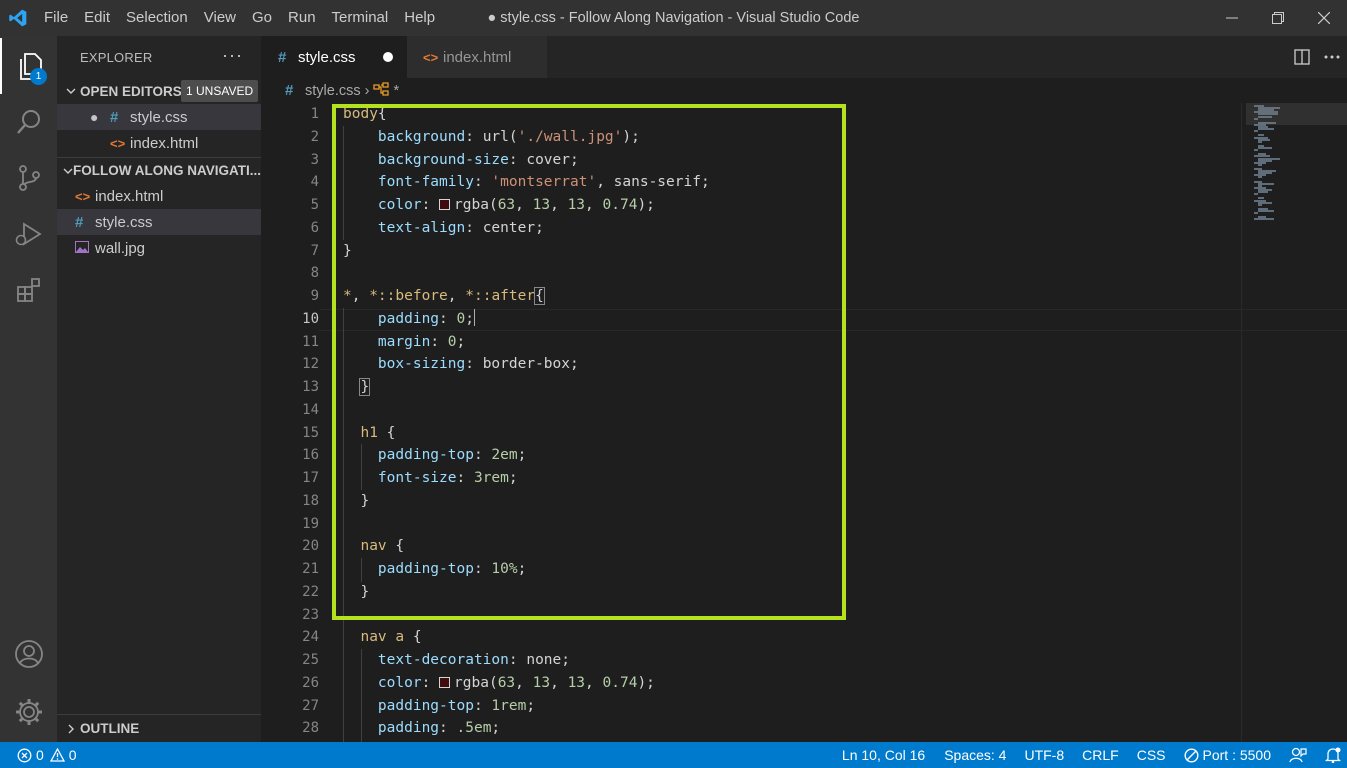 The image size is (1347, 768). I want to click on code-line: padding-top: 1rem;, so click(793, 706).